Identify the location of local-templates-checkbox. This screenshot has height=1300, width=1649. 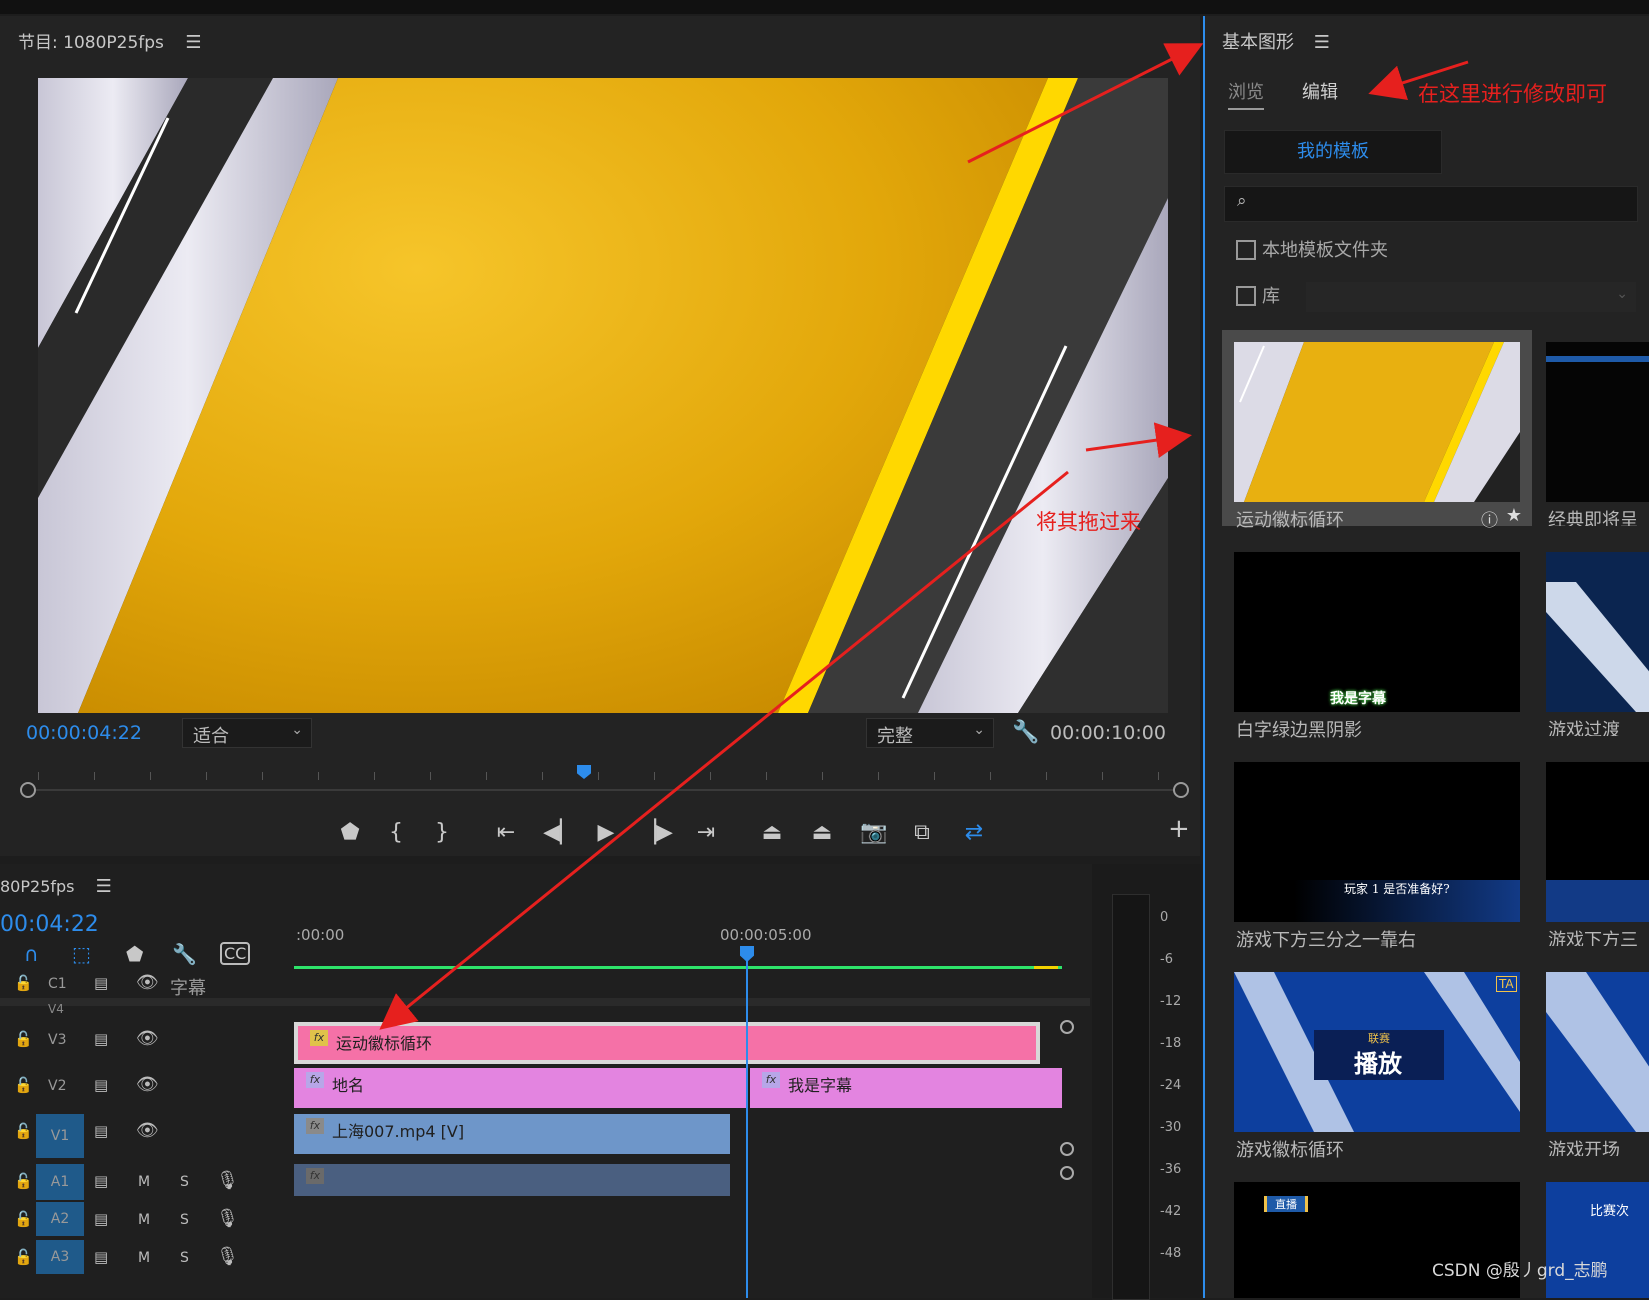
(1246, 250).